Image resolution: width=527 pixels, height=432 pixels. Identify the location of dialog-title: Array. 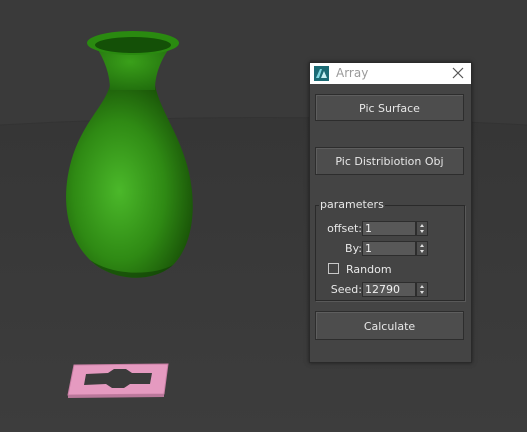
(352, 73).